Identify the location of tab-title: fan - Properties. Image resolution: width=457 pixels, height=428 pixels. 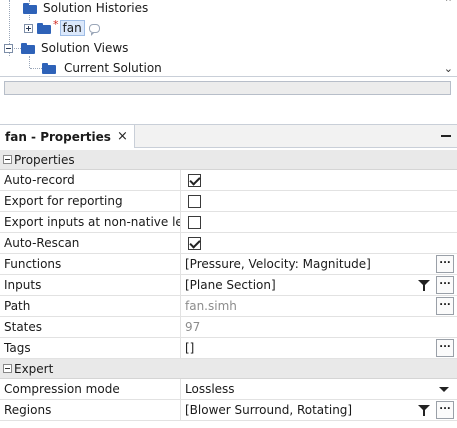
(58, 136).